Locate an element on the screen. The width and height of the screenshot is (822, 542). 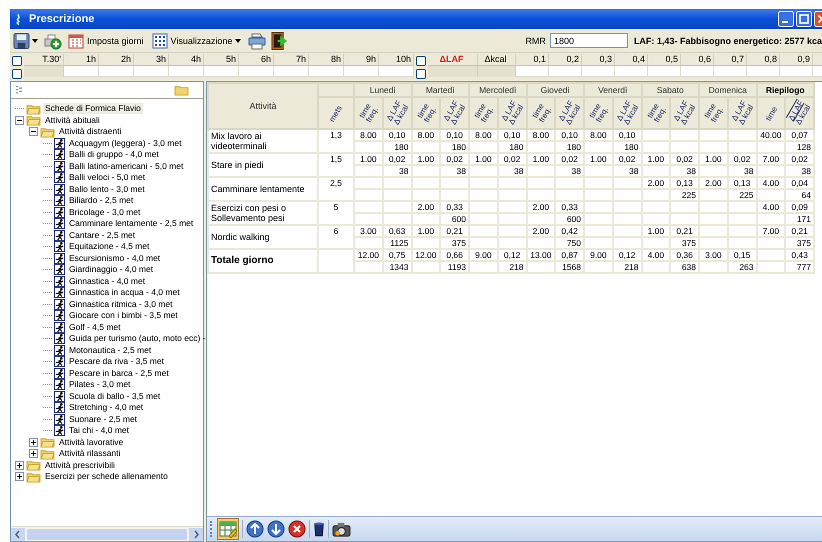
add-icon is located at coordinates (52, 41).